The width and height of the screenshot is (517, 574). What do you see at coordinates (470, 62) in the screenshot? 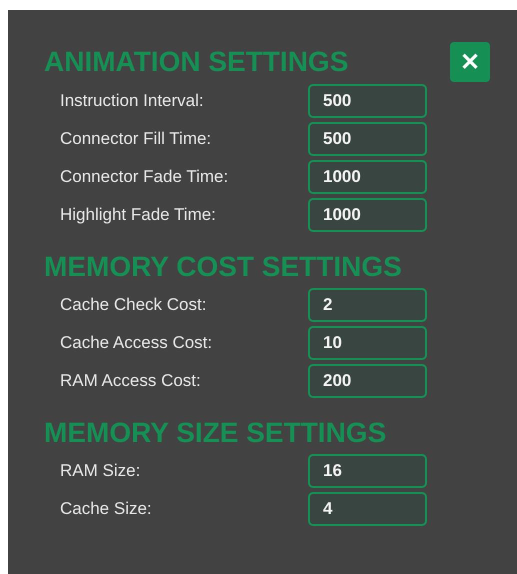
I see `close-button: ✕` at bounding box center [470, 62].